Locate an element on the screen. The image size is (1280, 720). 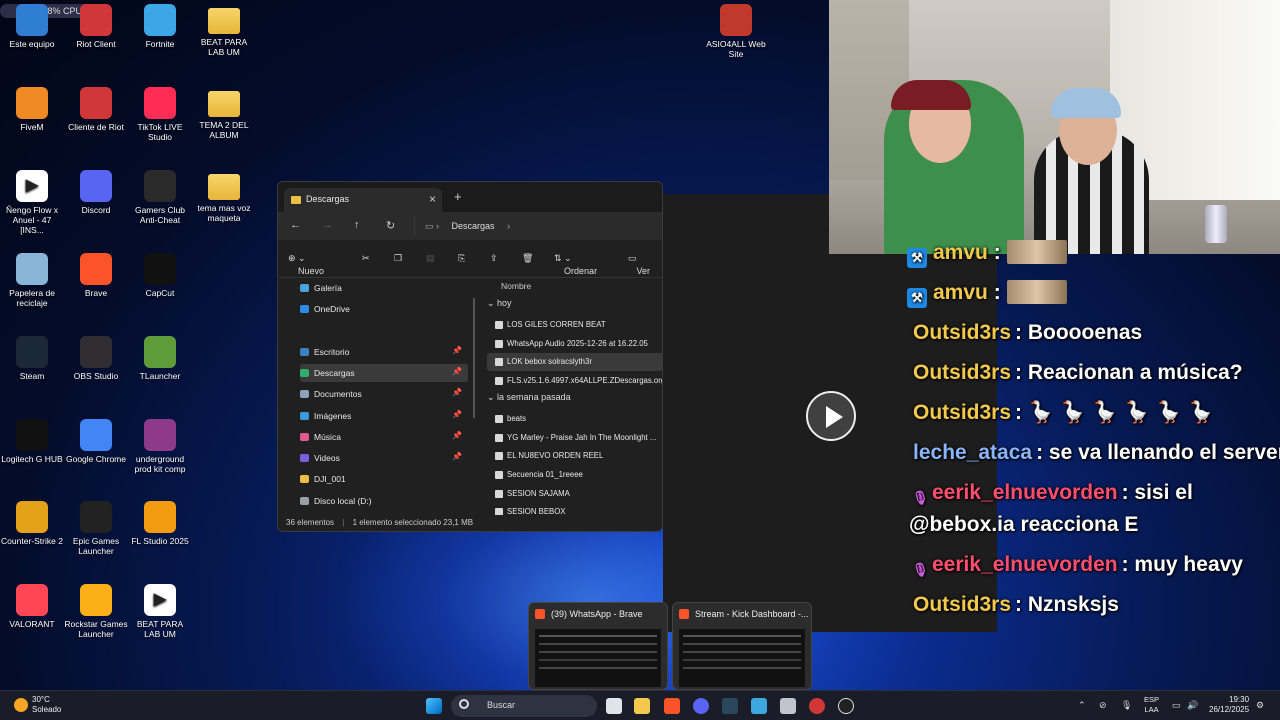
tab-descargas: Descargas × is located at coordinates (363, 200).